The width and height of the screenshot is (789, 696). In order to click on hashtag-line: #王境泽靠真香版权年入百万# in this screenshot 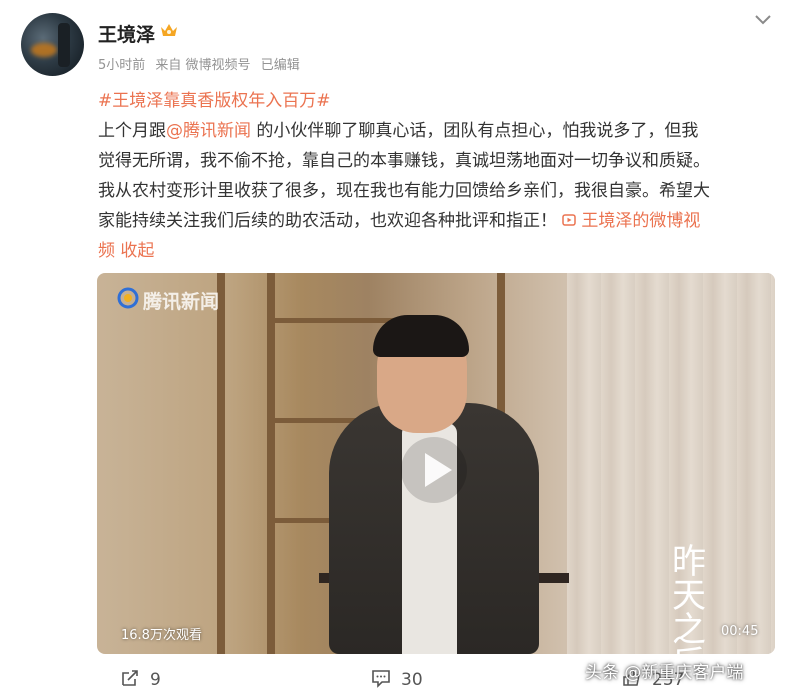, I will do `click(434, 101)`.